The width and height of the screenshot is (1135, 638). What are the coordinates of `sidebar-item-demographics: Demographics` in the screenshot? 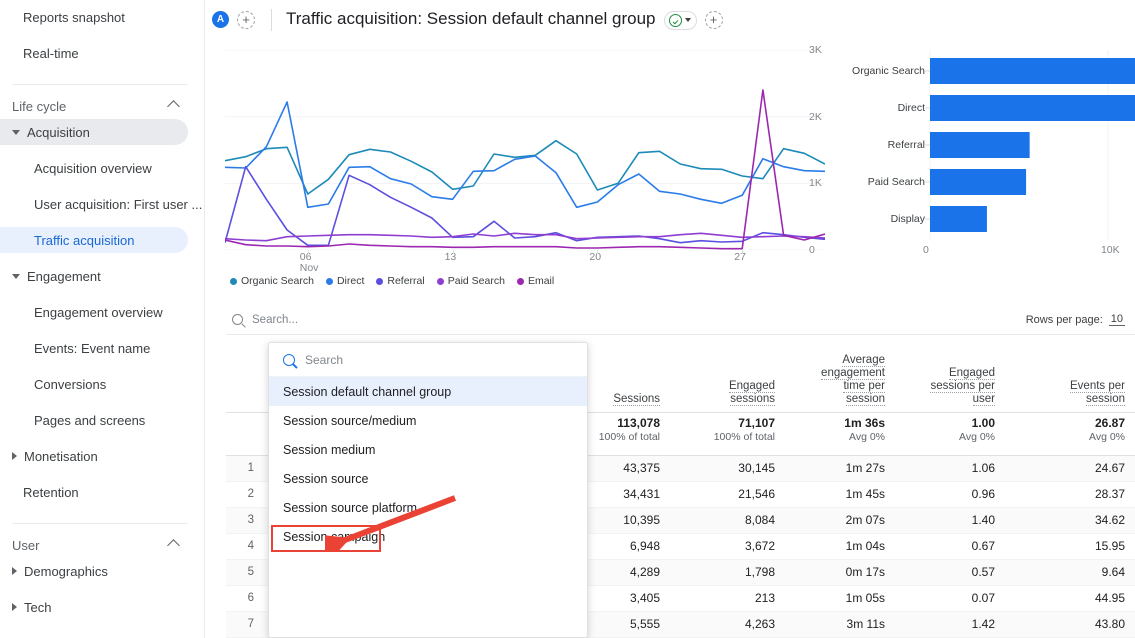 It's located at (94, 571).